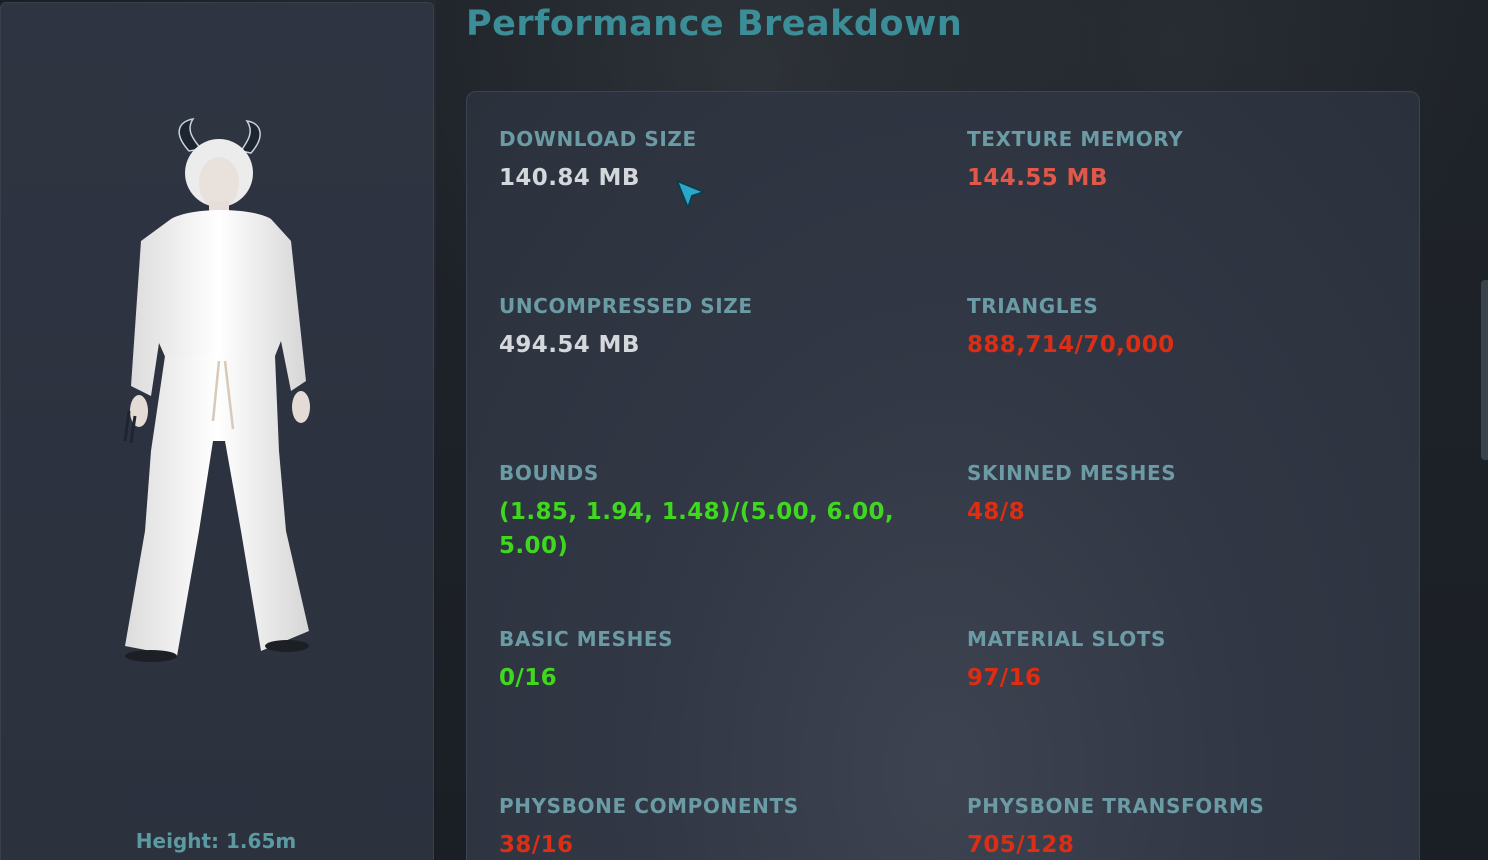  I want to click on stat-label: MATERIAL SLOTS, so click(1067, 639).